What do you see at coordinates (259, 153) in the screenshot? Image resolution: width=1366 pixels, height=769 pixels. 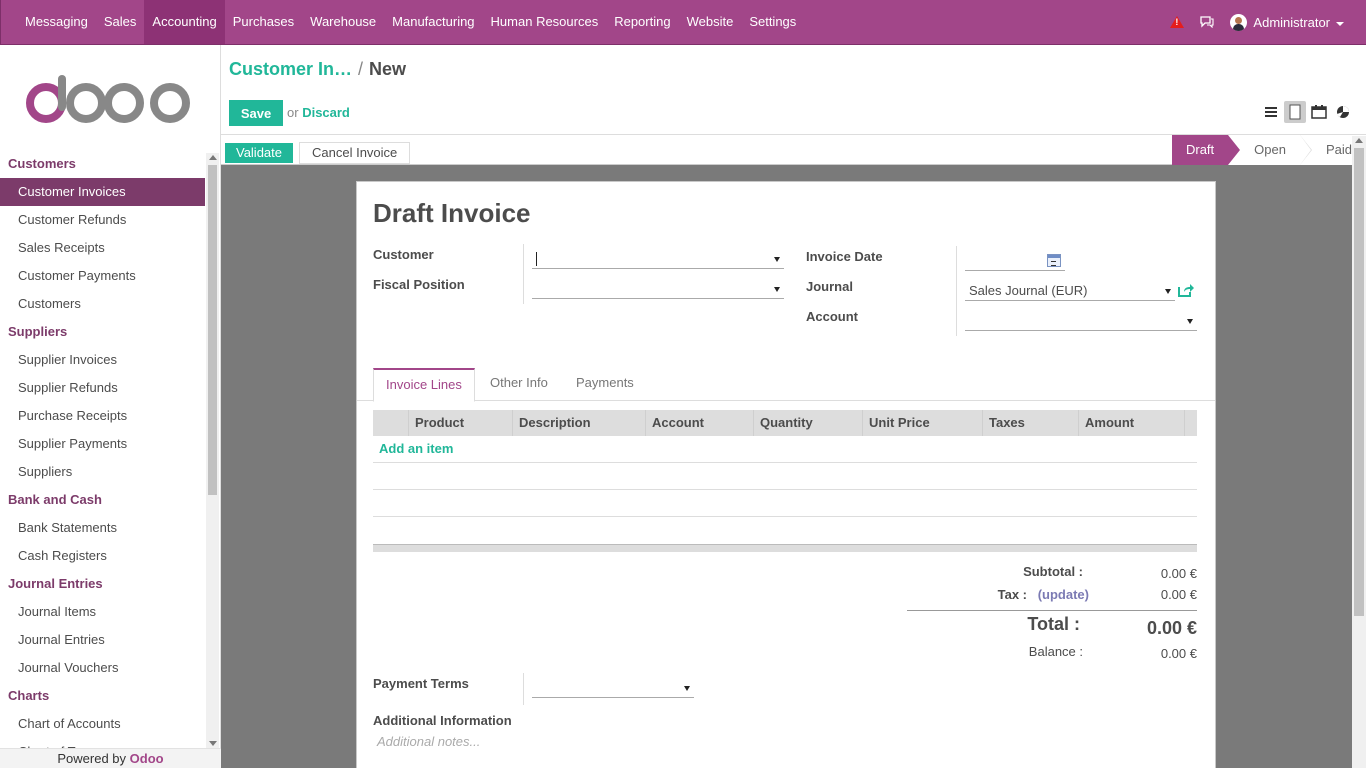 I see `validate-button: Validate` at bounding box center [259, 153].